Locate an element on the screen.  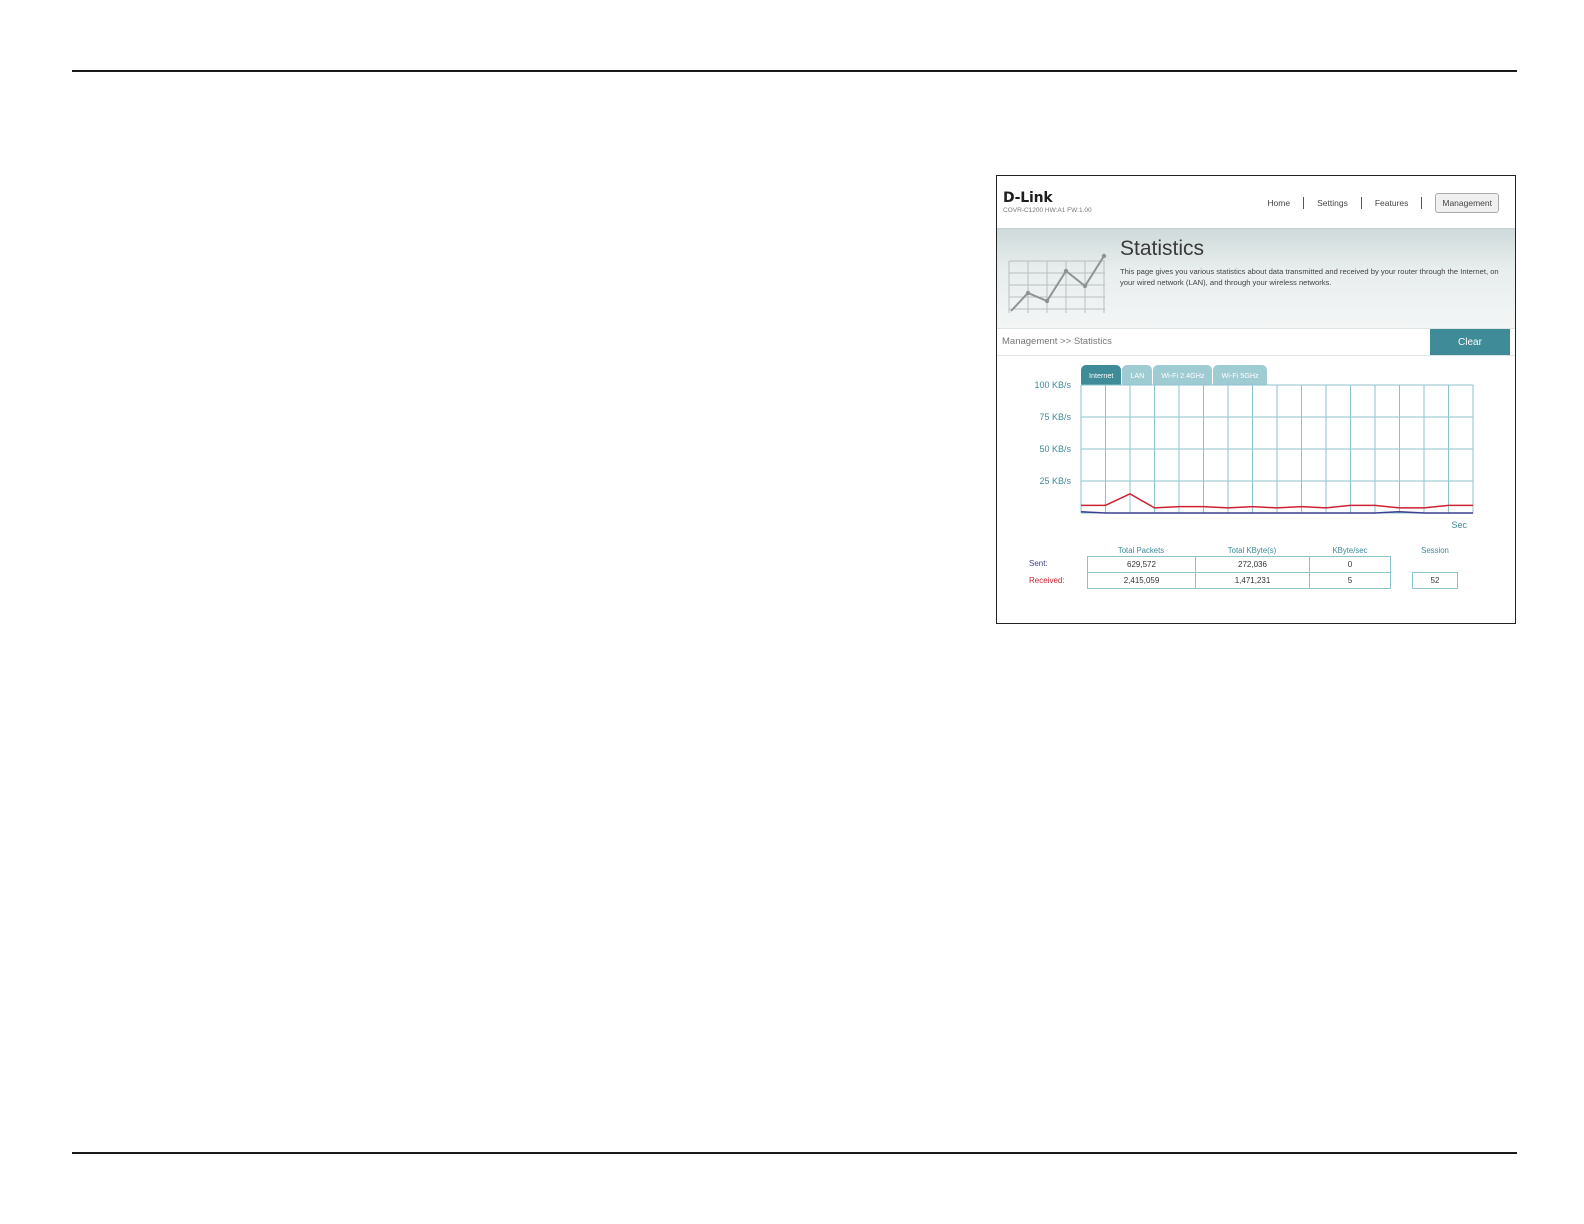
sent-kbyte-sec: 0 is located at coordinates (1350, 564).